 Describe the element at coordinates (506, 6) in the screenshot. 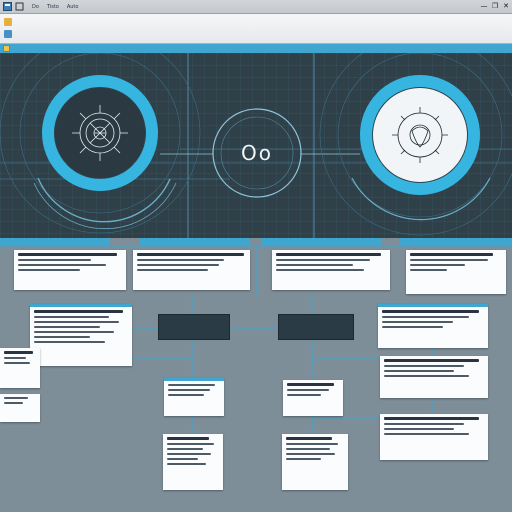

I see `close-button: ✕` at that location.